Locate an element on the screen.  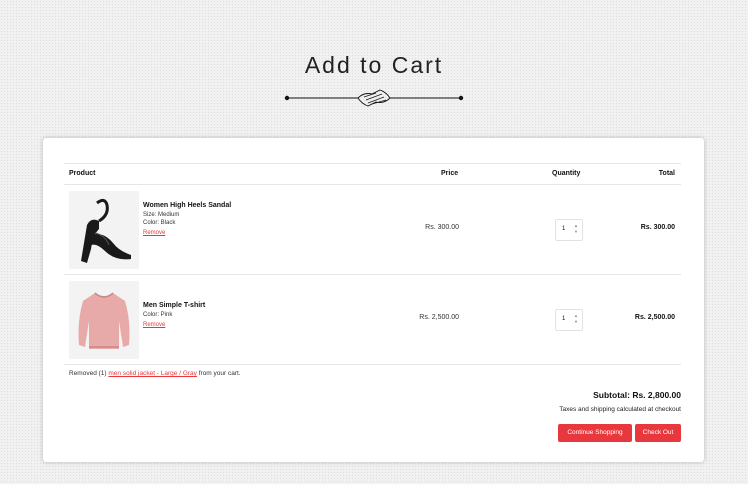
checkout-button: Check Out is located at coordinates (658, 433).